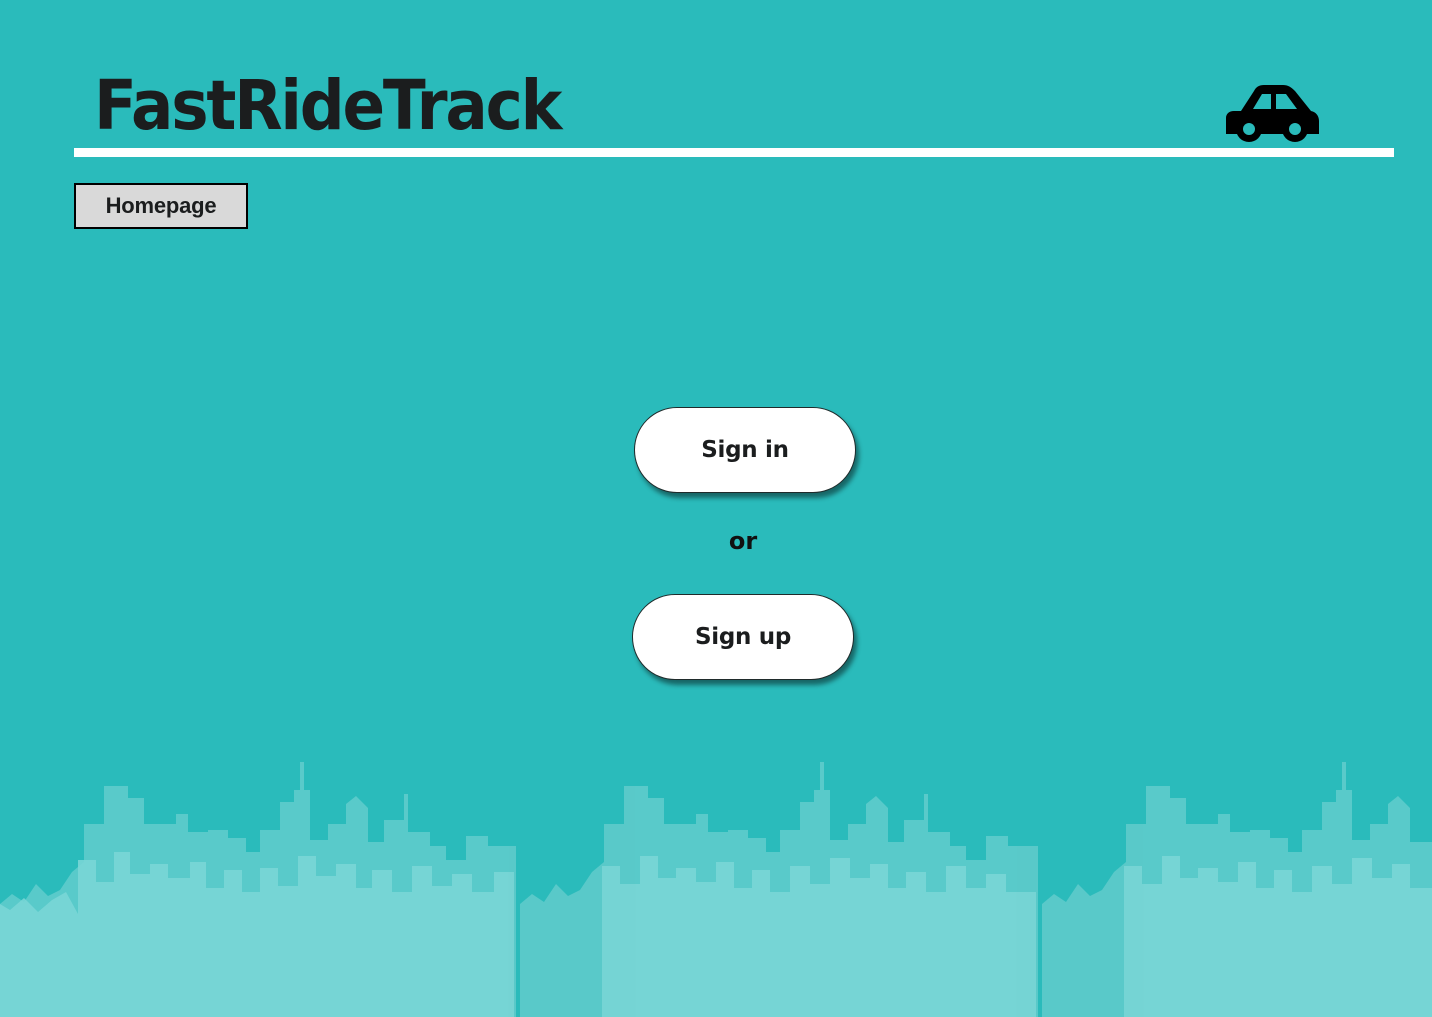 This screenshot has height=1017, width=1432. What do you see at coordinates (734, 152) in the screenshot?
I see `header-divider` at bounding box center [734, 152].